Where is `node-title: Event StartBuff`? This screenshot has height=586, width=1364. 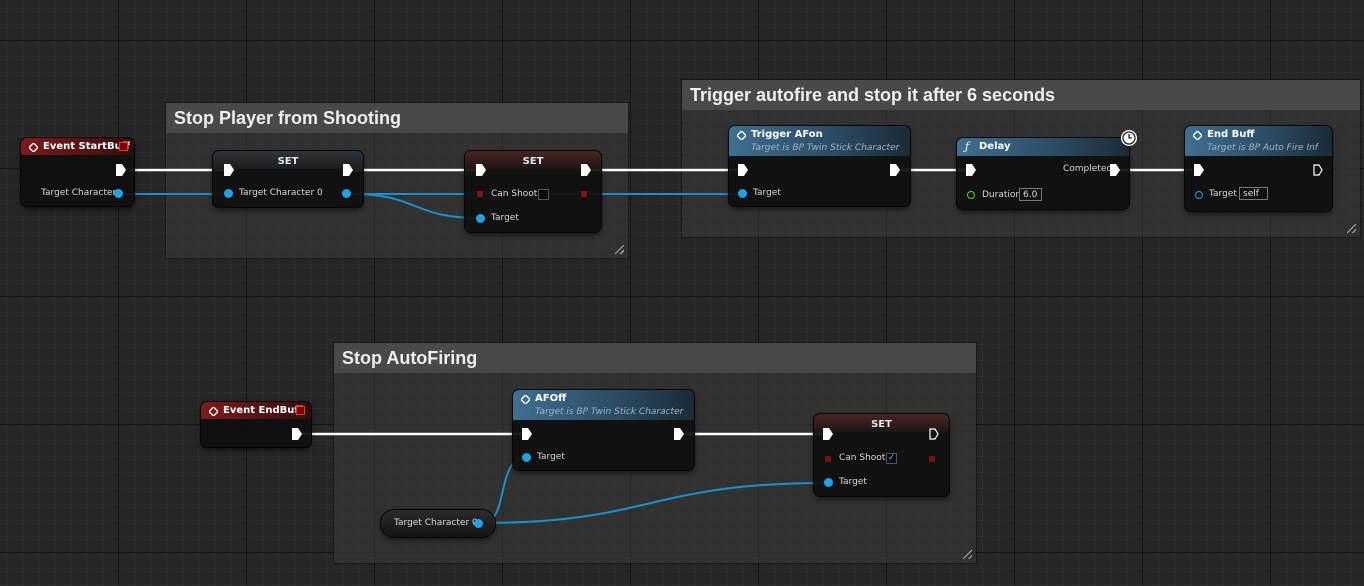 node-title: Event StartBuff is located at coordinates (86, 146).